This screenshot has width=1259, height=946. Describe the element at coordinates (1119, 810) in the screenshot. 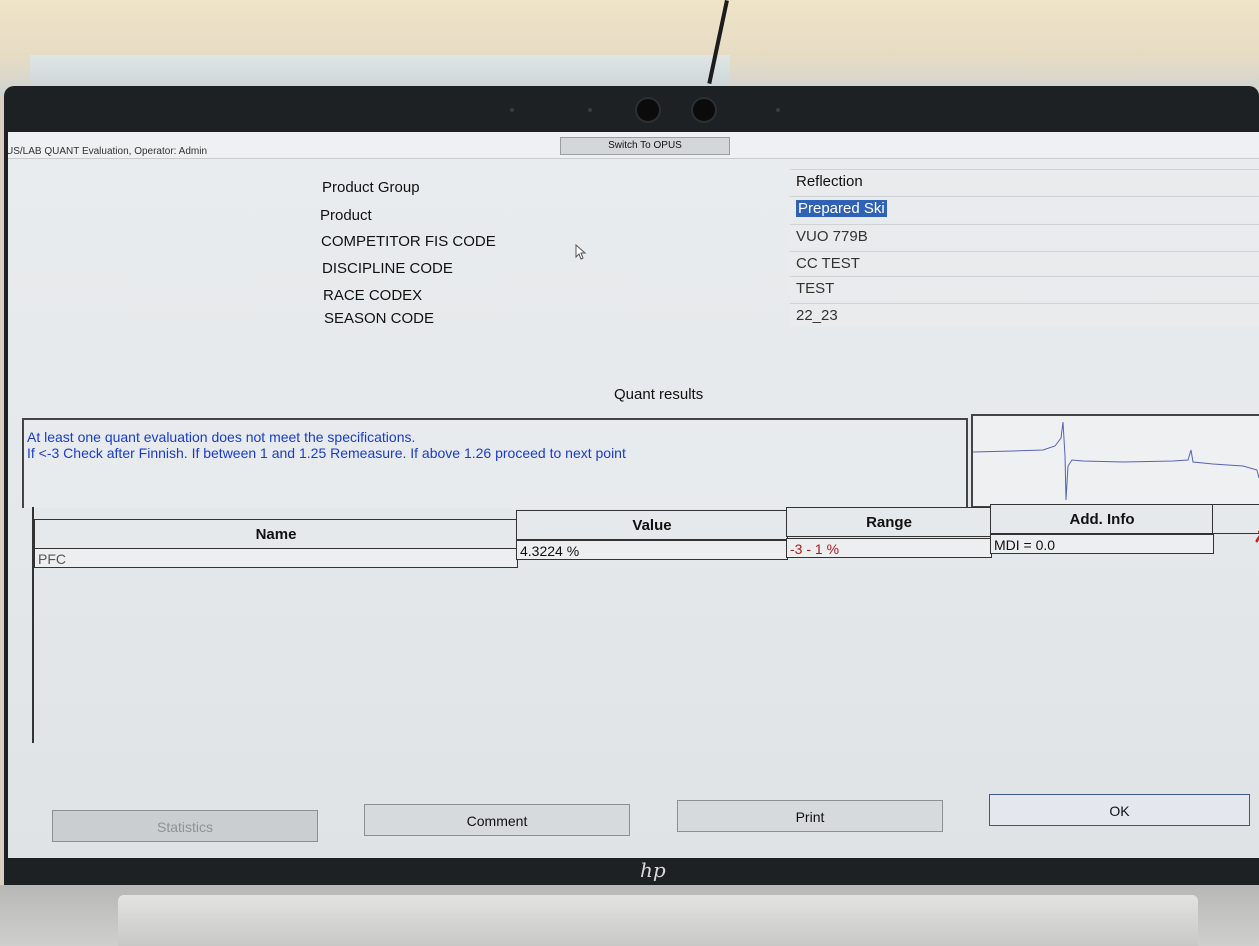

I see `ok-button: OK` at that location.